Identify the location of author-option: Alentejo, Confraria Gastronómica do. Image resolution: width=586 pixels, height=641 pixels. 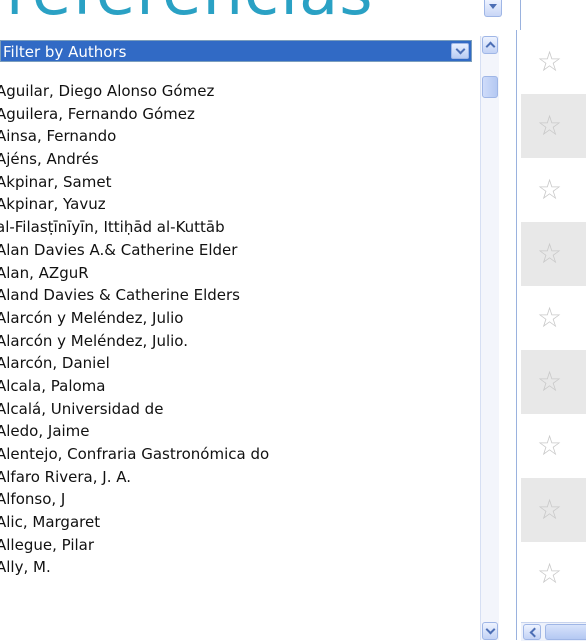
(238, 454).